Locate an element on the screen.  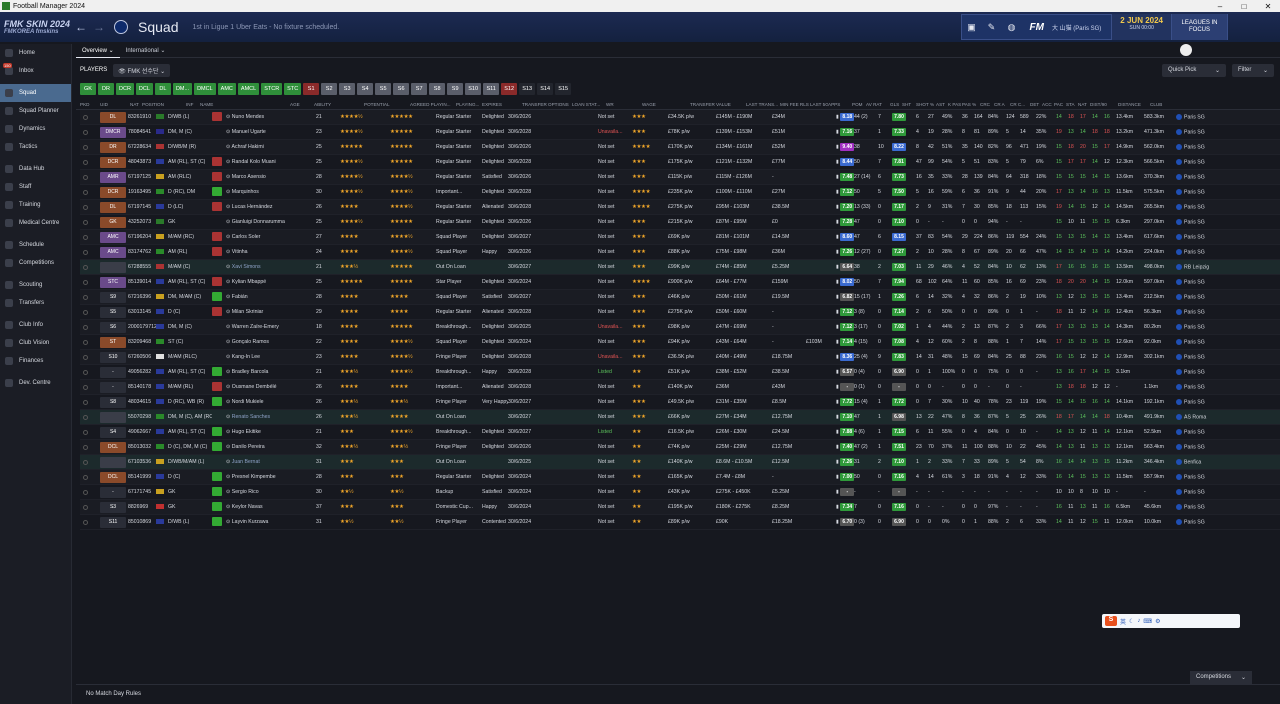
column-header: AV RAT is located at coordinates (878, 104).